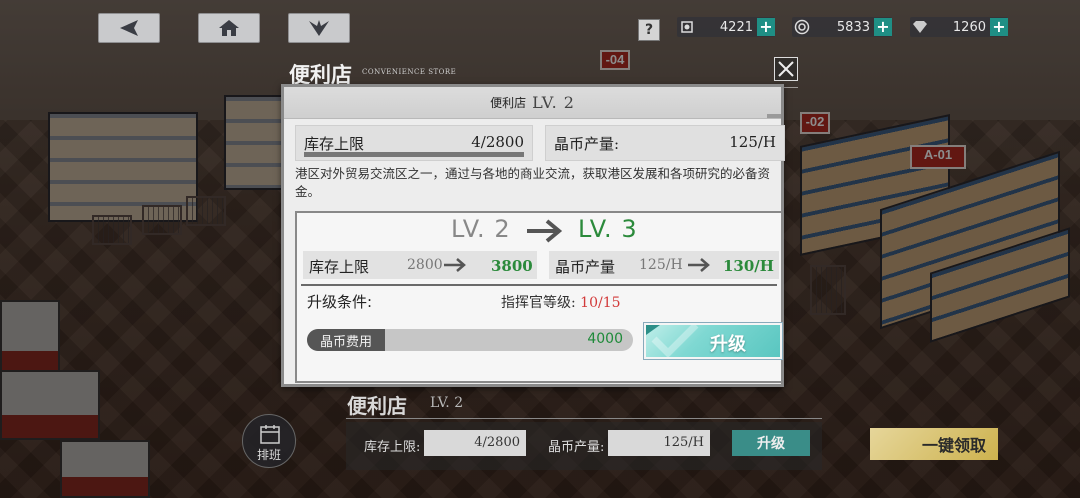  Describe the element at coordinates (334, 144) in the screenshot. I see `storage-label: 库存上限` at that location.